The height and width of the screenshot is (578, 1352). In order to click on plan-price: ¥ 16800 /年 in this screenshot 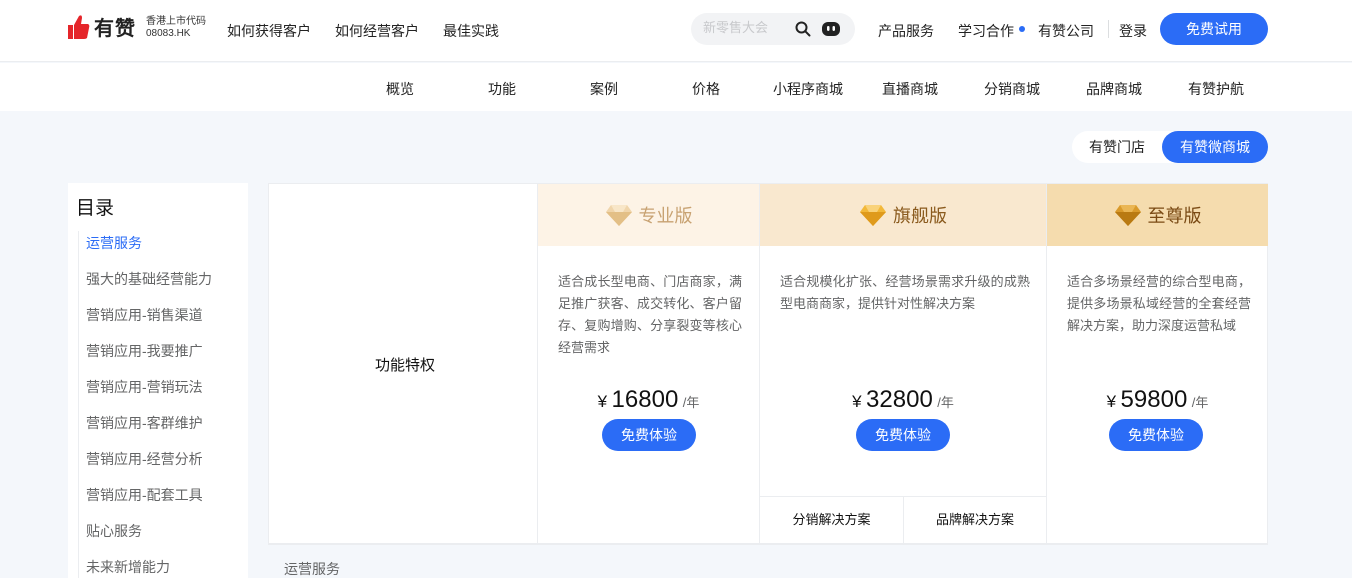, I will do `click(648, 400)`.